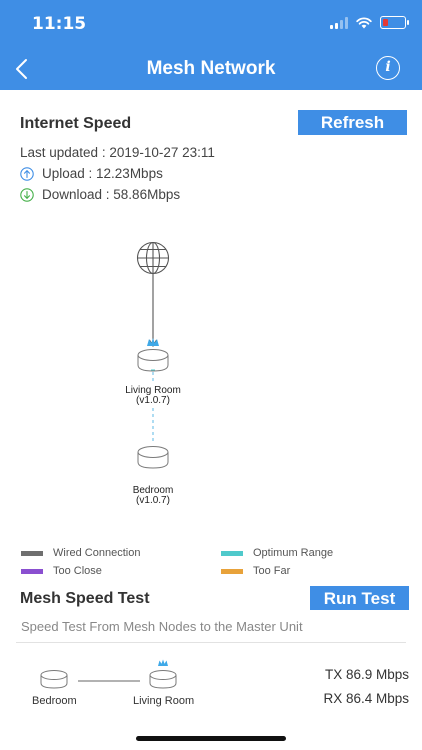 This screenshot has width=422, height=750. Describe the element at coordinates (76, 123) in the screenshot. I see `internet-speed-title: Internet Speed` at that location.